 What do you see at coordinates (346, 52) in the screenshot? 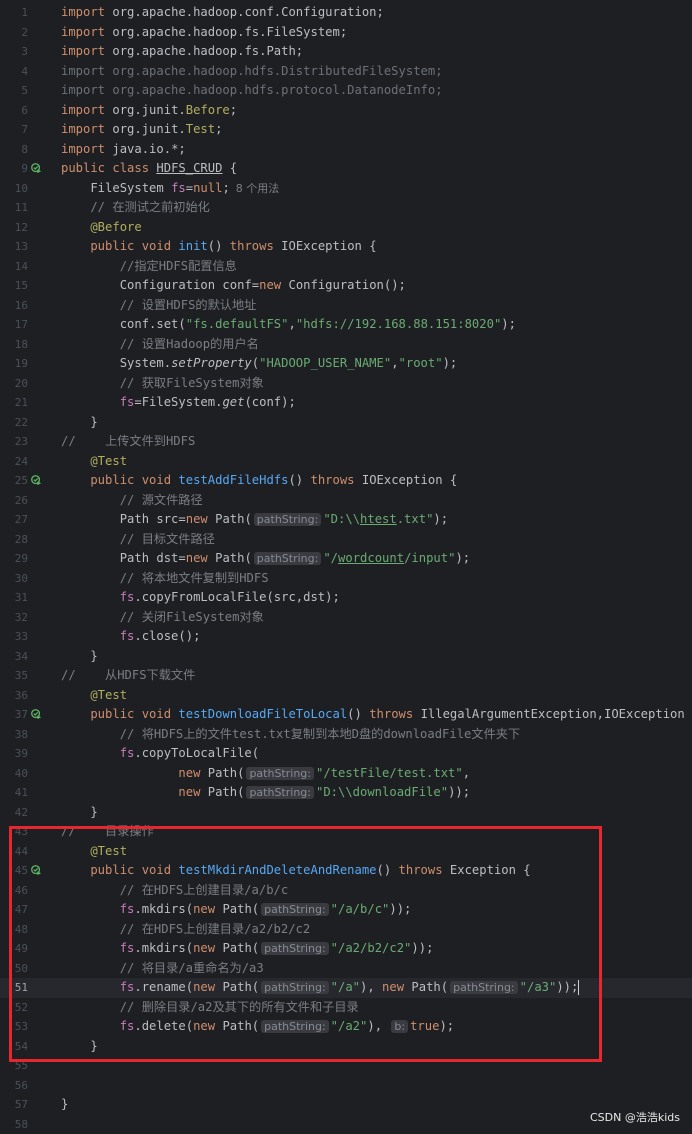
I see `code-line: 3import org.apache.hadoop.fs.Path;` at bounding box center [346, 52].